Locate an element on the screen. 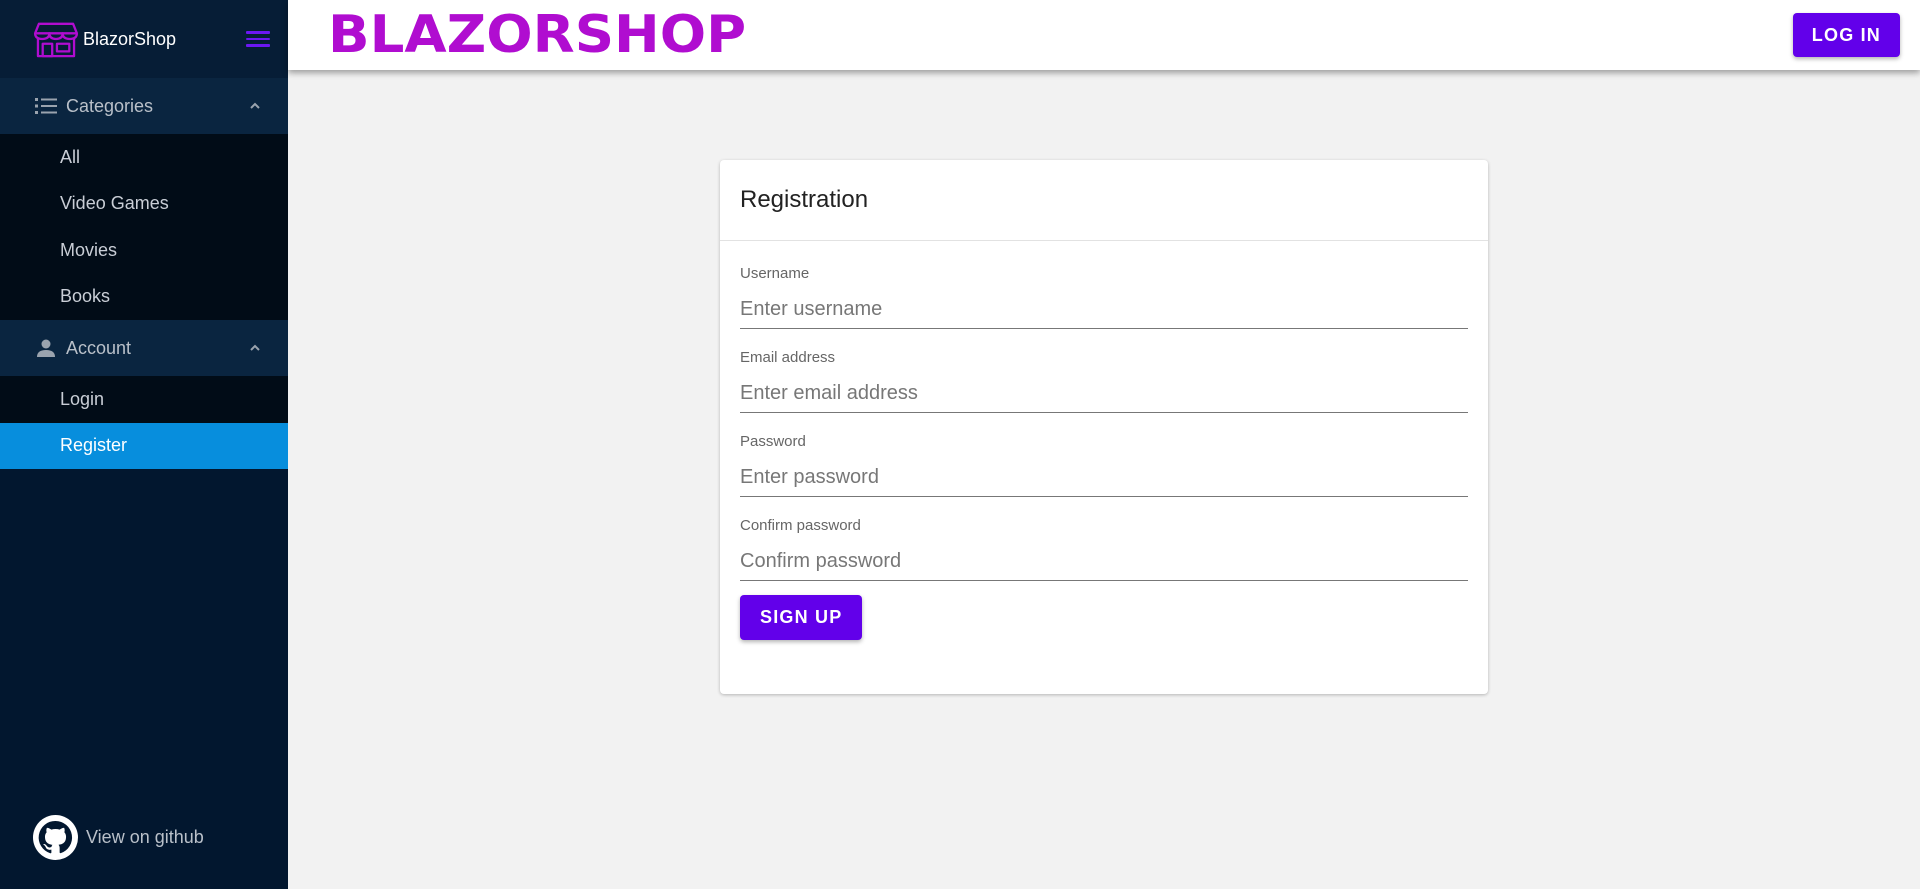 The width and height of the screenshot is (1920, 889). sidebar-item-login: Login is located at coordinates (144, 399).